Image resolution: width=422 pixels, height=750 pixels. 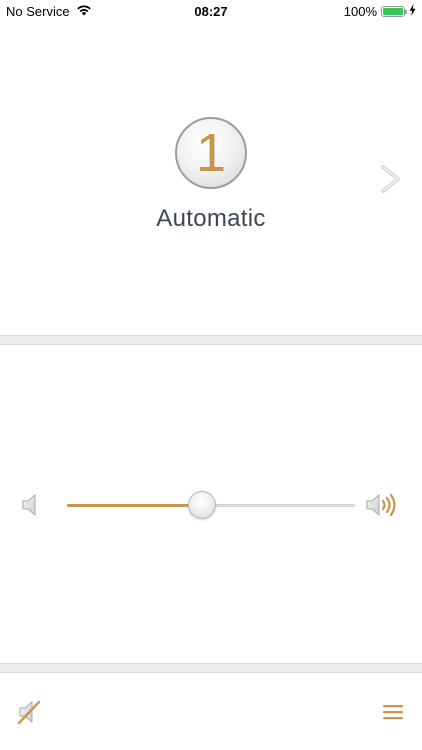 I want to click on speaker-high-icon, so click(x=383, y=505).